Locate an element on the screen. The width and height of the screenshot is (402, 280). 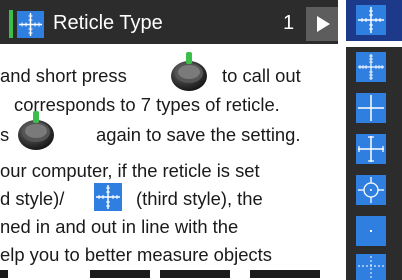
knob-button-icon is located at coordinates (189, 71).